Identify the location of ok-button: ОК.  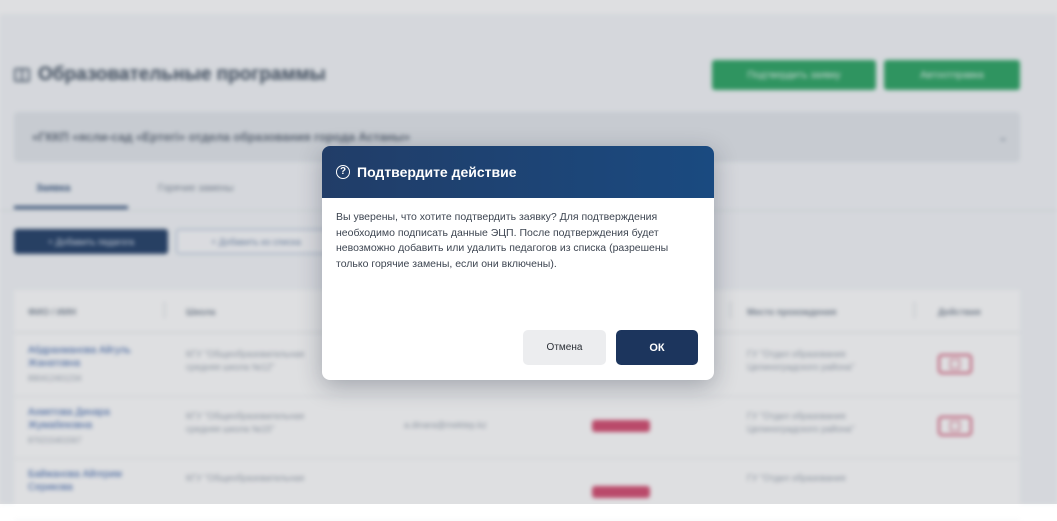
(657, 347).